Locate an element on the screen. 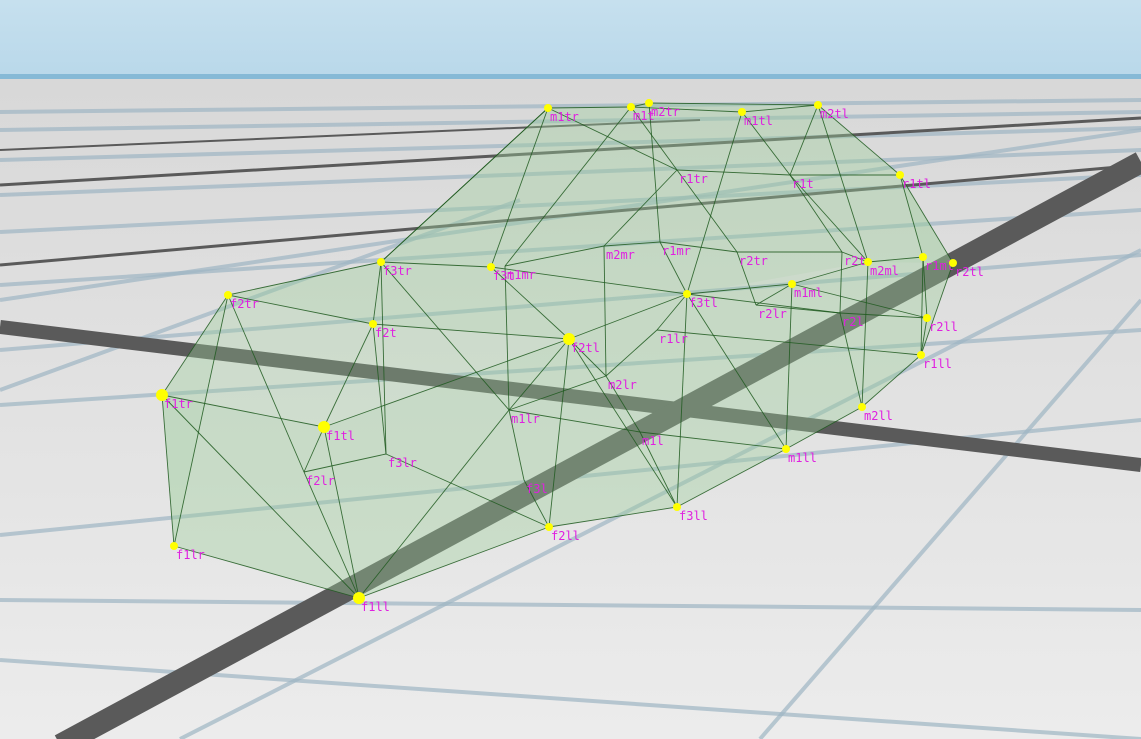 Image resolution: width=1141 pixels, height=739 pixels. node-r1tr: r1tr is located at coordinates (693, 179).